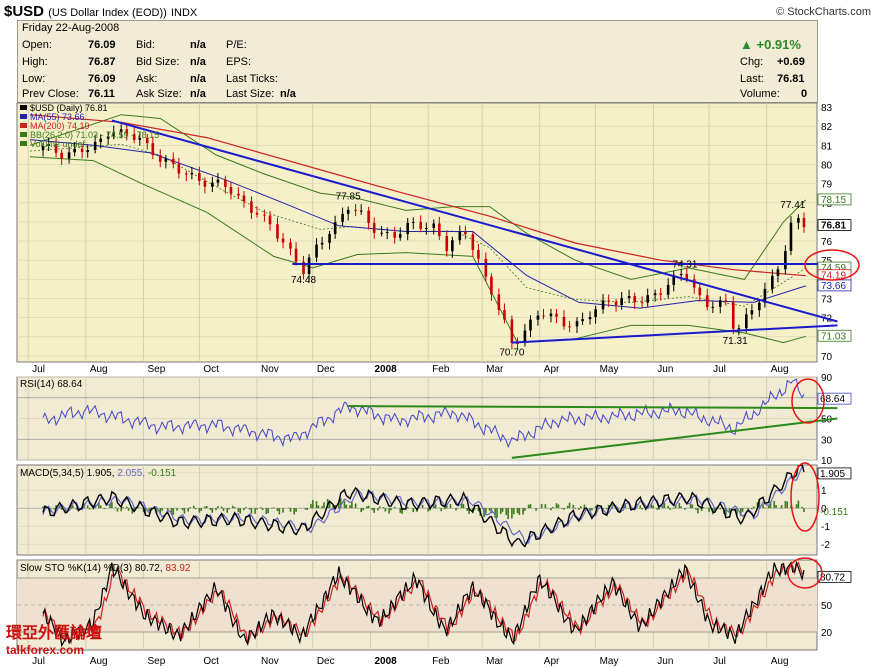  Describe the element at coordinates (98, 473) in the screenshot. I see `macd-title: MACD(5,34,5) 1.905, 2.055, -0.151` at that location.